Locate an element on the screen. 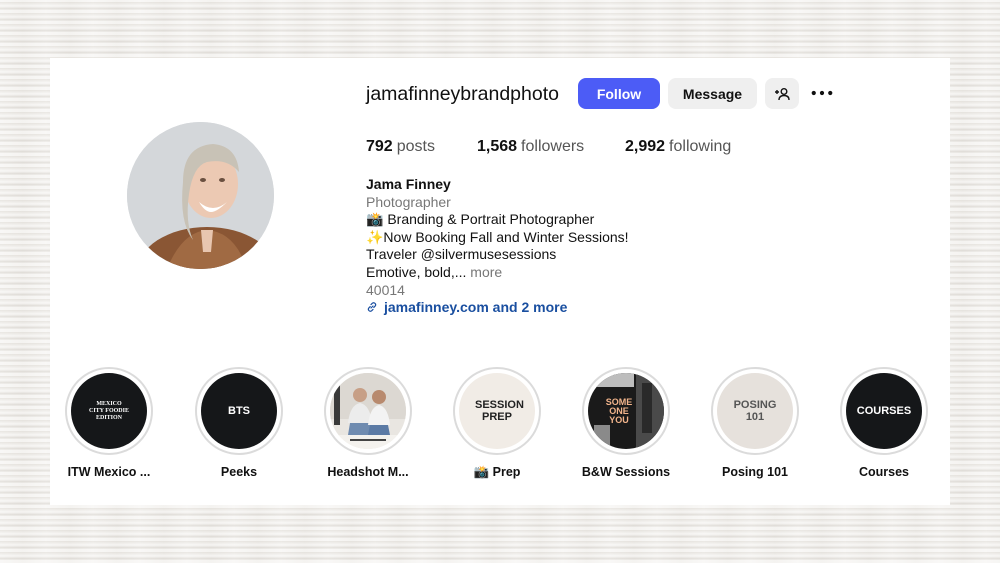 This screenshot has height=563, width=1000. following-stat: 2,992 following is located at coordinates (678, 147).